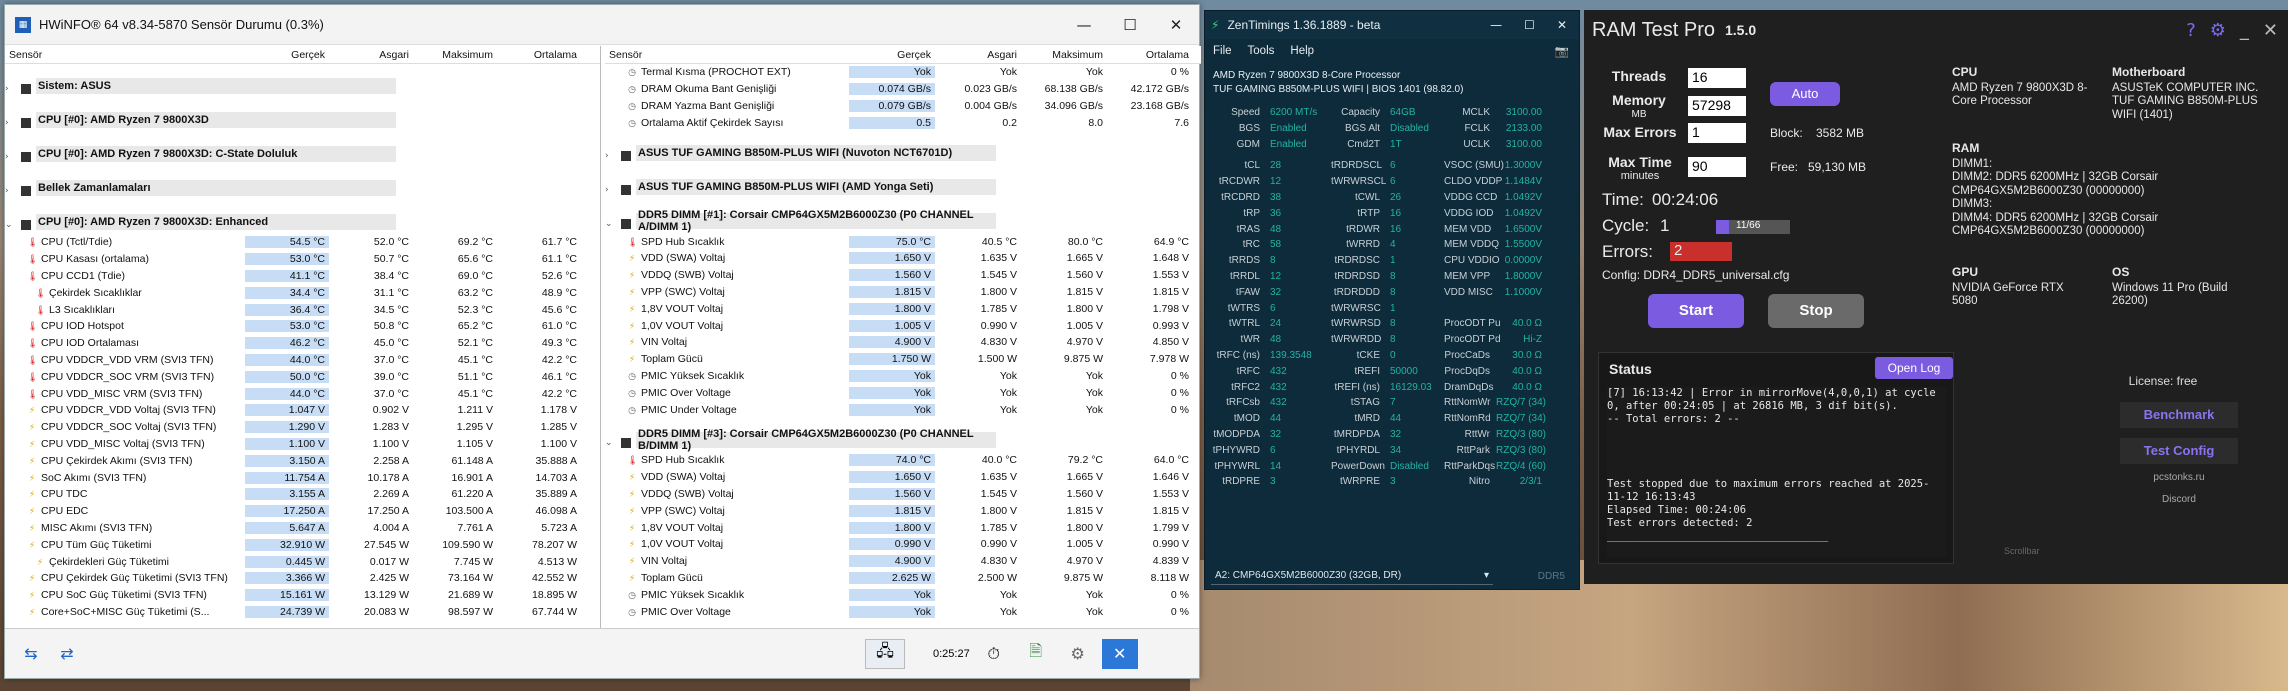 The height and width of the screenshot is (691, 2288). I want to click on sensor-row: ⚡ VIN Voltaj 4.900 V 4.830 V 4.970 V 4.839 V, so click(903, 561).